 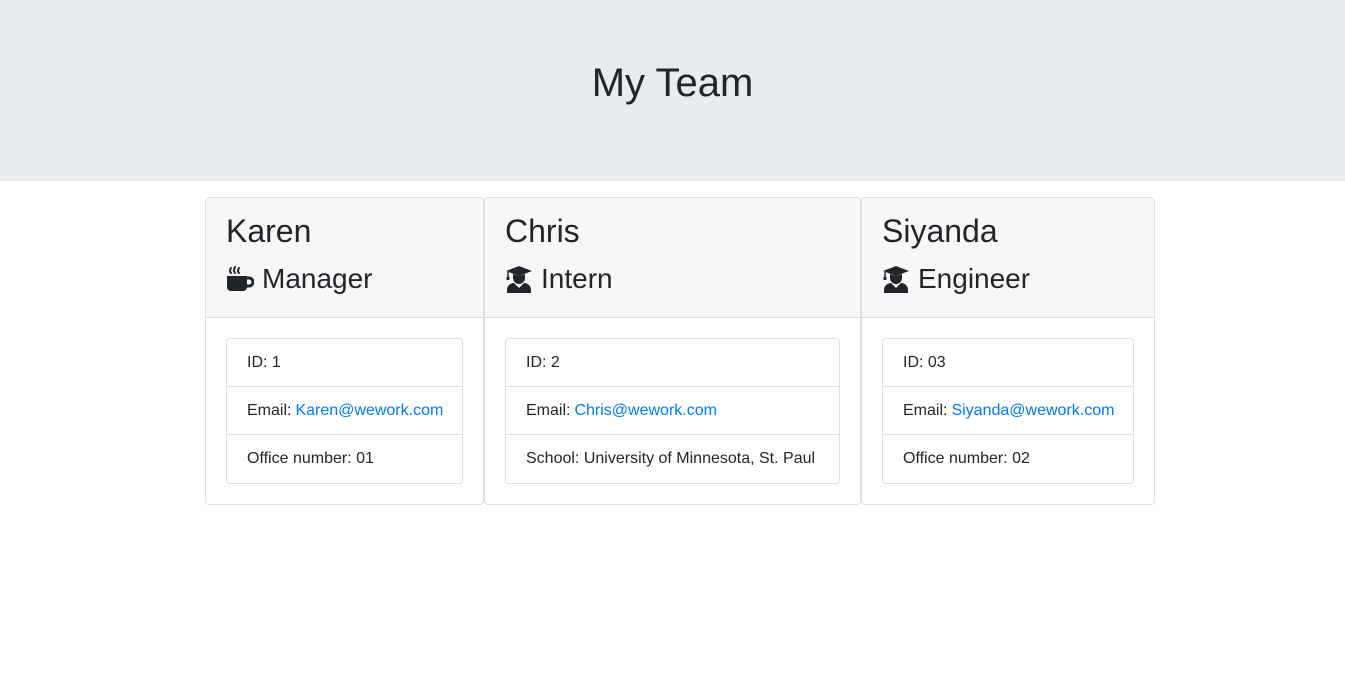 What do you see at coordinates (1008, 258) in the screenshot?
I see `card-header: Siyanda Engineer` at bounding box center [1008, 258].